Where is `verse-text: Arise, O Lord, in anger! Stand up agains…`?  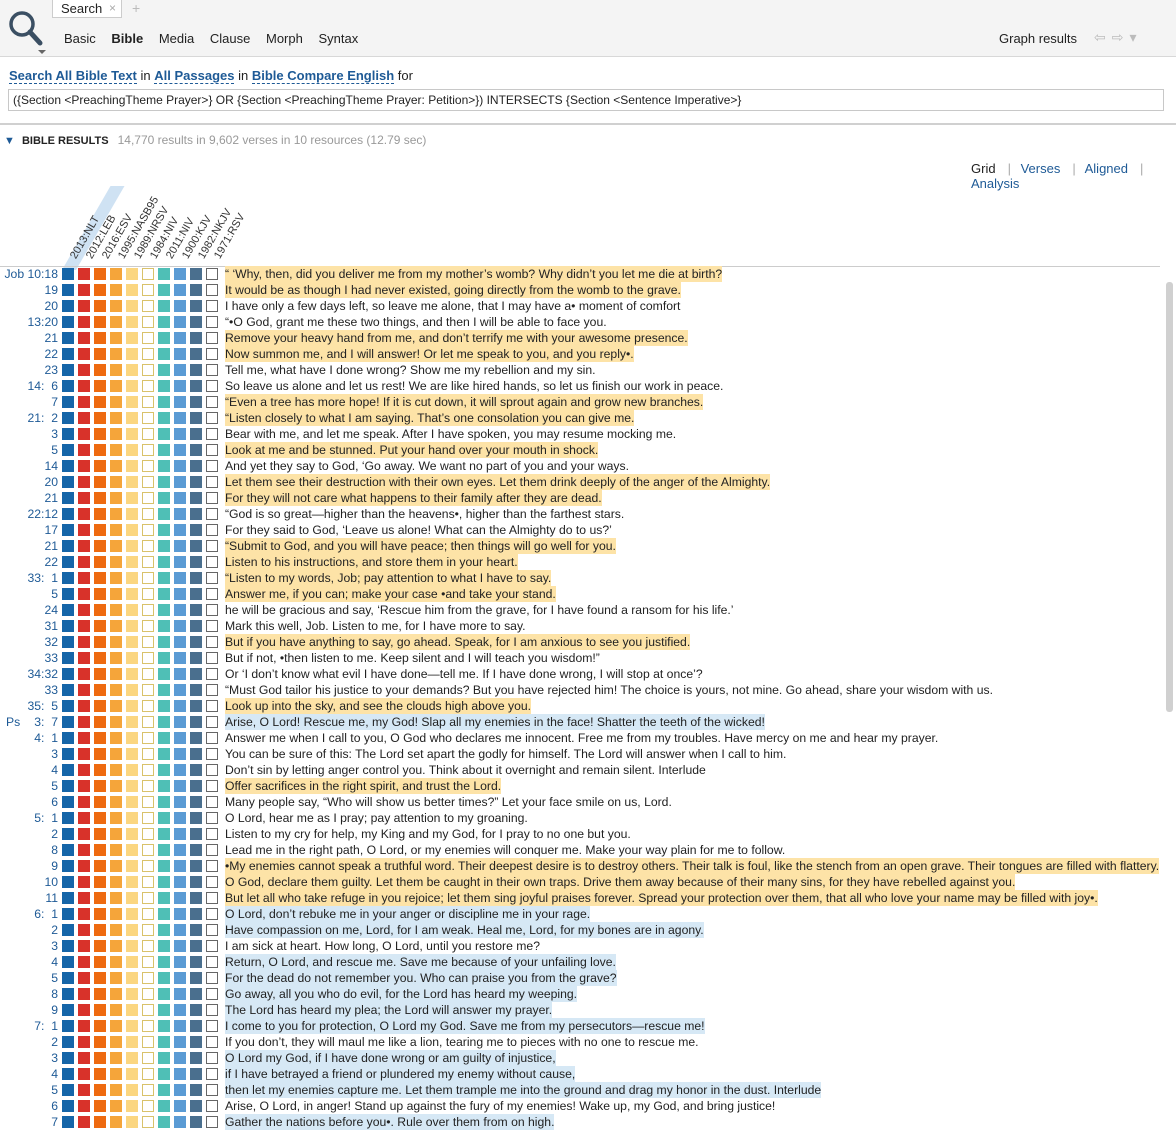
verse-text: Arise, O Lord, in anger! Stand up agains… is located at coordinates (500, 1106).